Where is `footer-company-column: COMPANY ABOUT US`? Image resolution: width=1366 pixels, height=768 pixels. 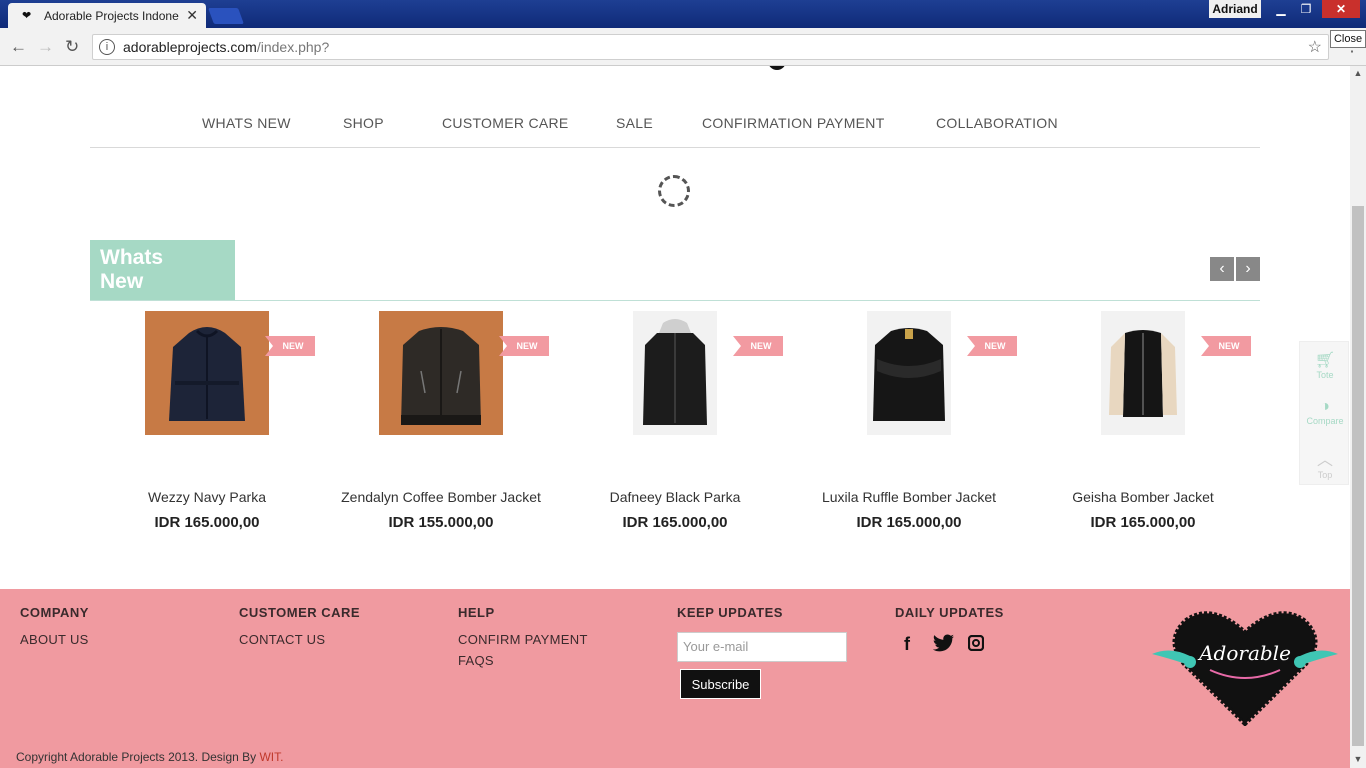 footer-company-column: COMPANY ABOUT US is located at coordinates (54, 629).